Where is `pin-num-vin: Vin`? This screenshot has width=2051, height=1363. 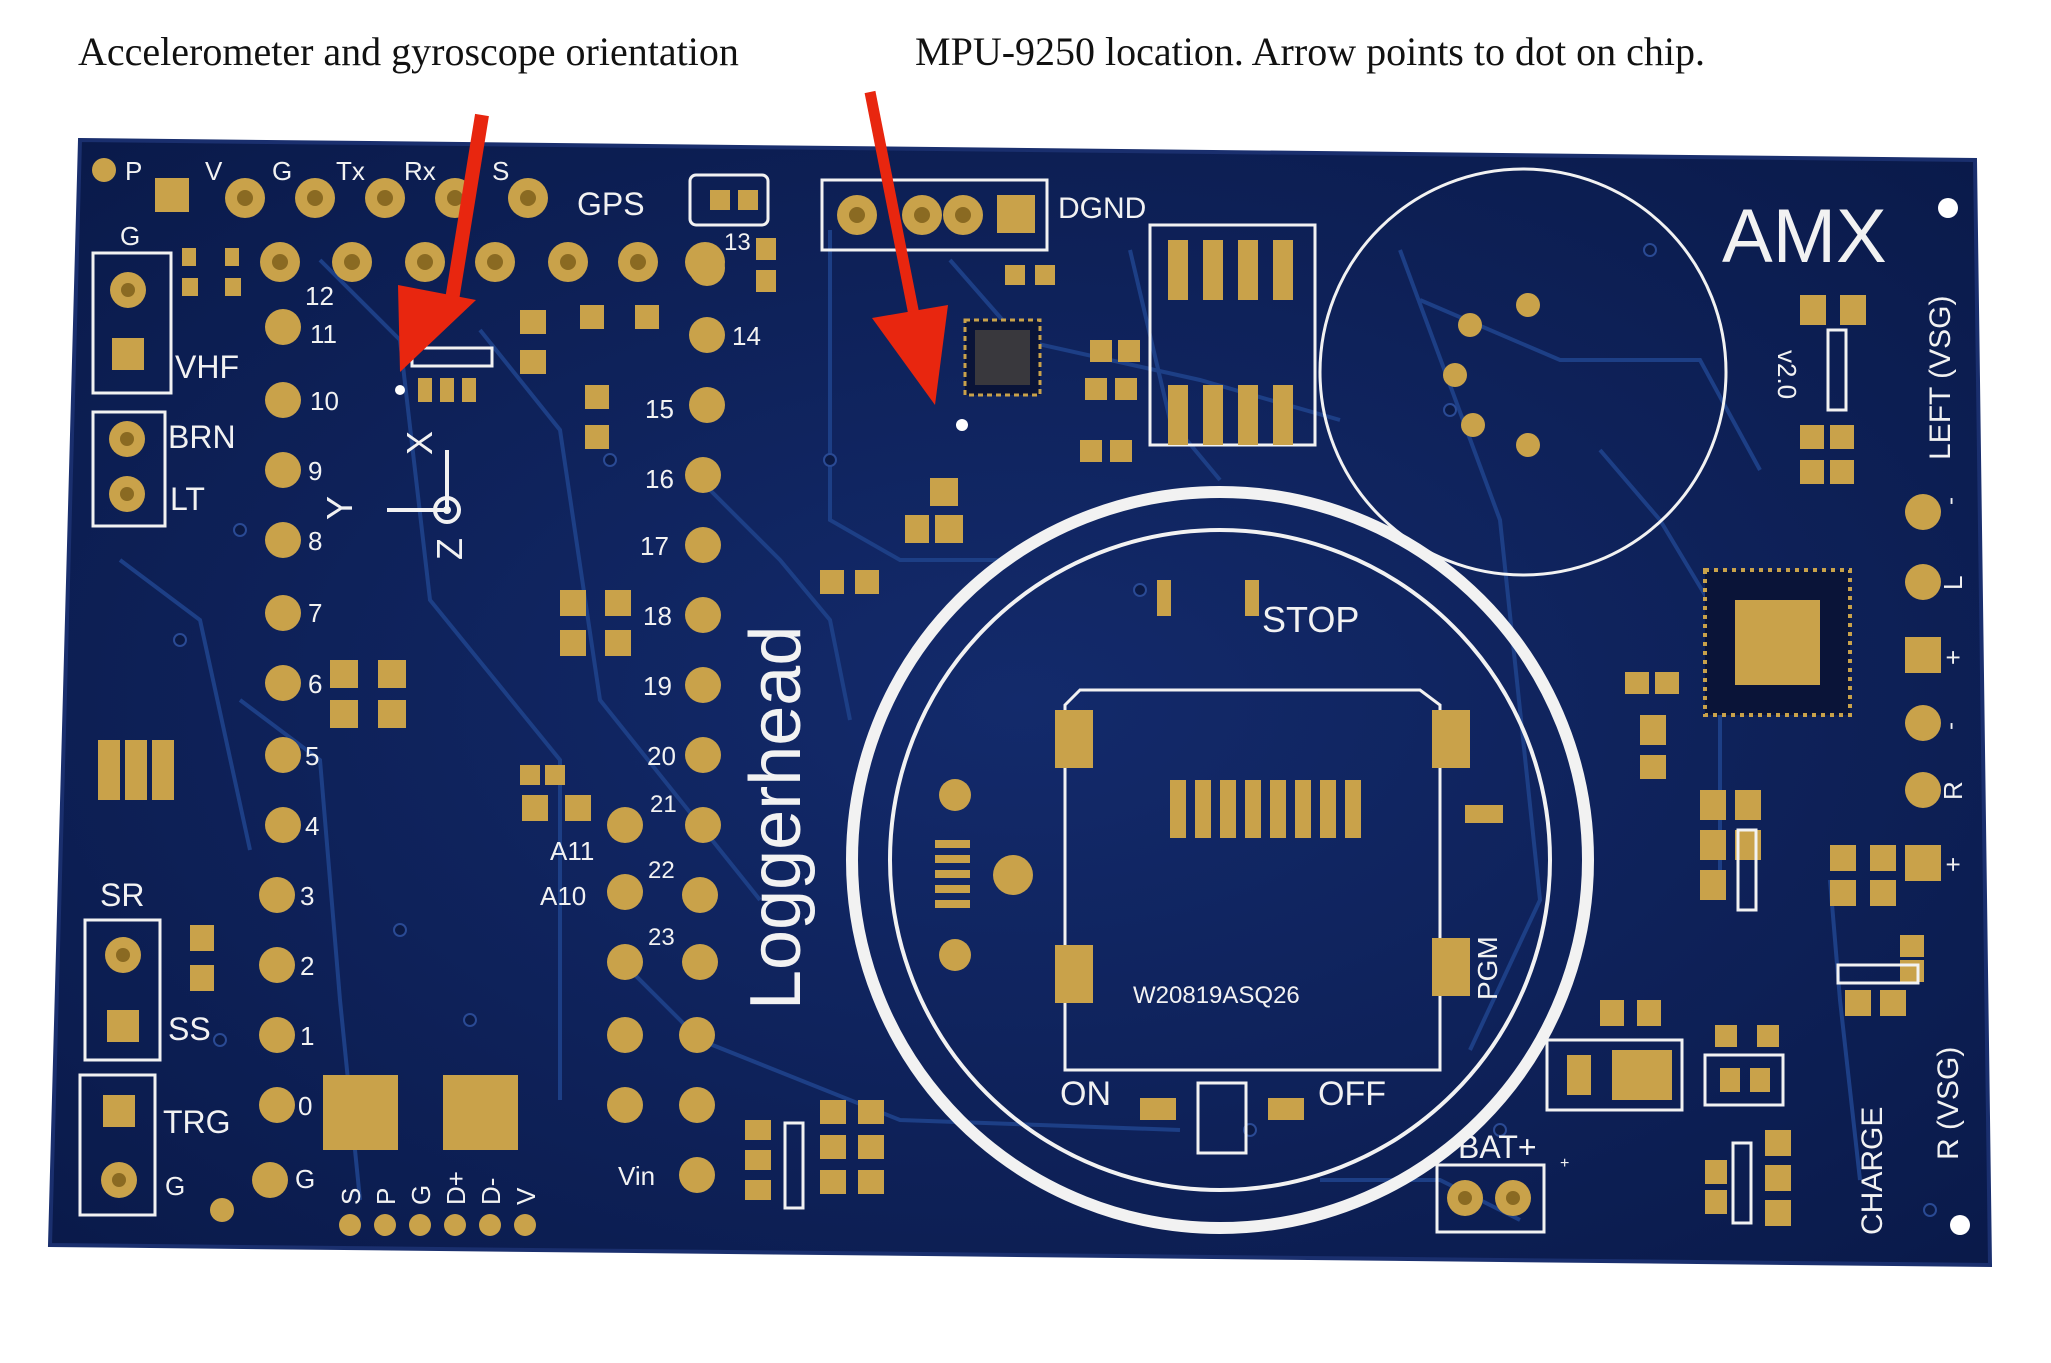 pin-num-vin: Vin is located at coordinates (636, 1176).